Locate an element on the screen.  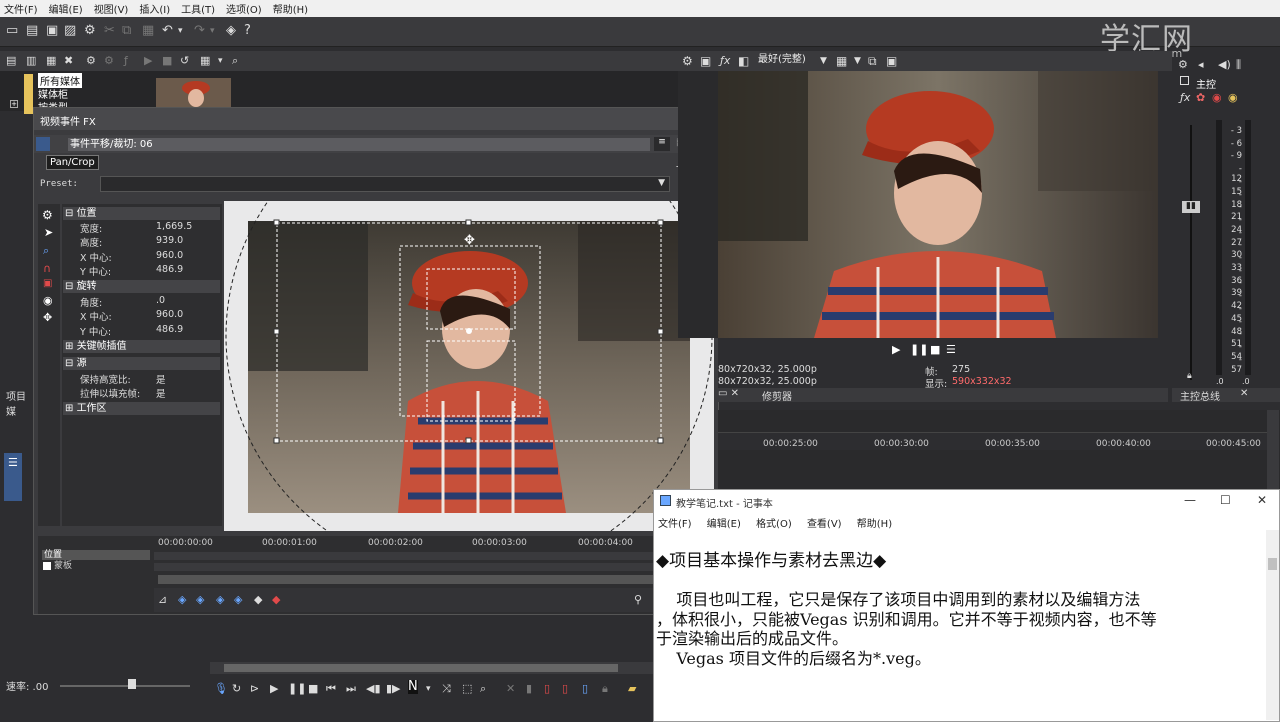
media-thumbnail is located at coordinates (193, 94).